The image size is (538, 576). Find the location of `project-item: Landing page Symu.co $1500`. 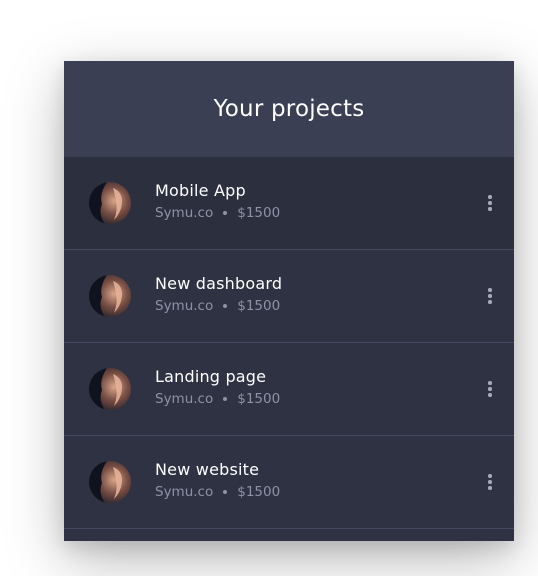

project-item: Landing page Symu.co $1500 is located at coordinates (289, 389).